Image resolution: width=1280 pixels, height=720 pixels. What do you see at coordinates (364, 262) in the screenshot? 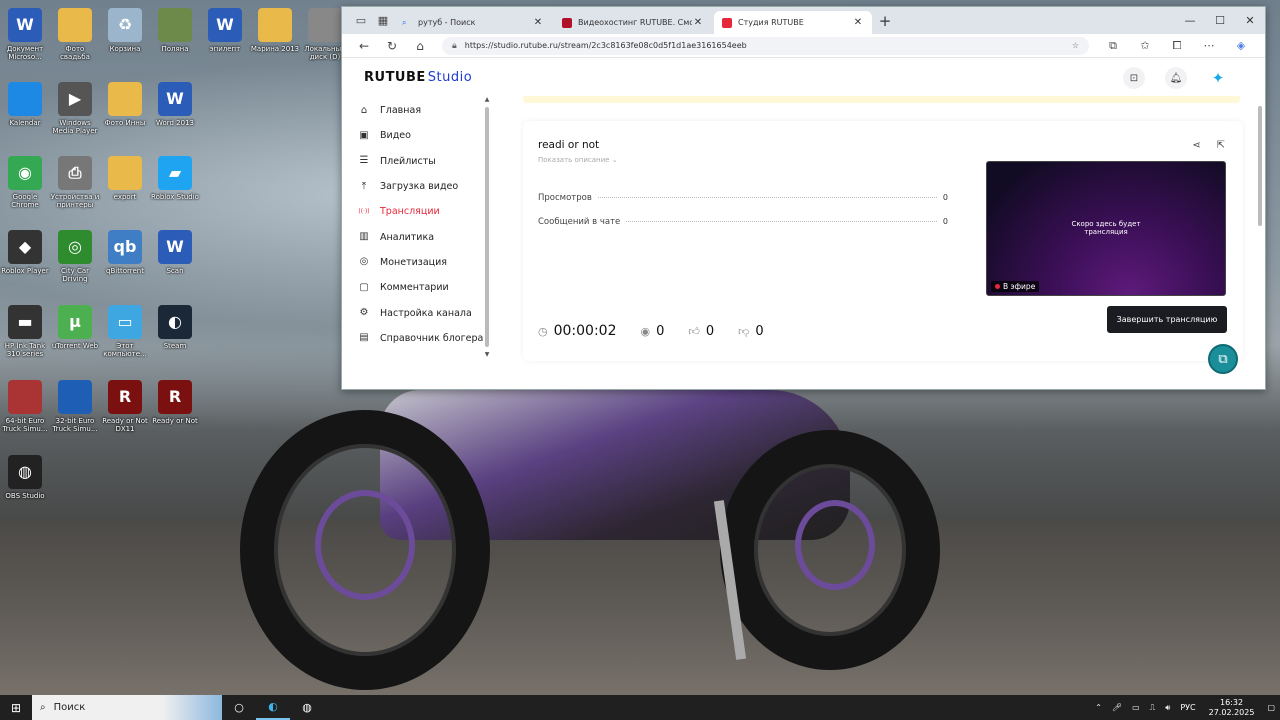
I see `nav-icon: ◎` at bounding box center [364, 262].